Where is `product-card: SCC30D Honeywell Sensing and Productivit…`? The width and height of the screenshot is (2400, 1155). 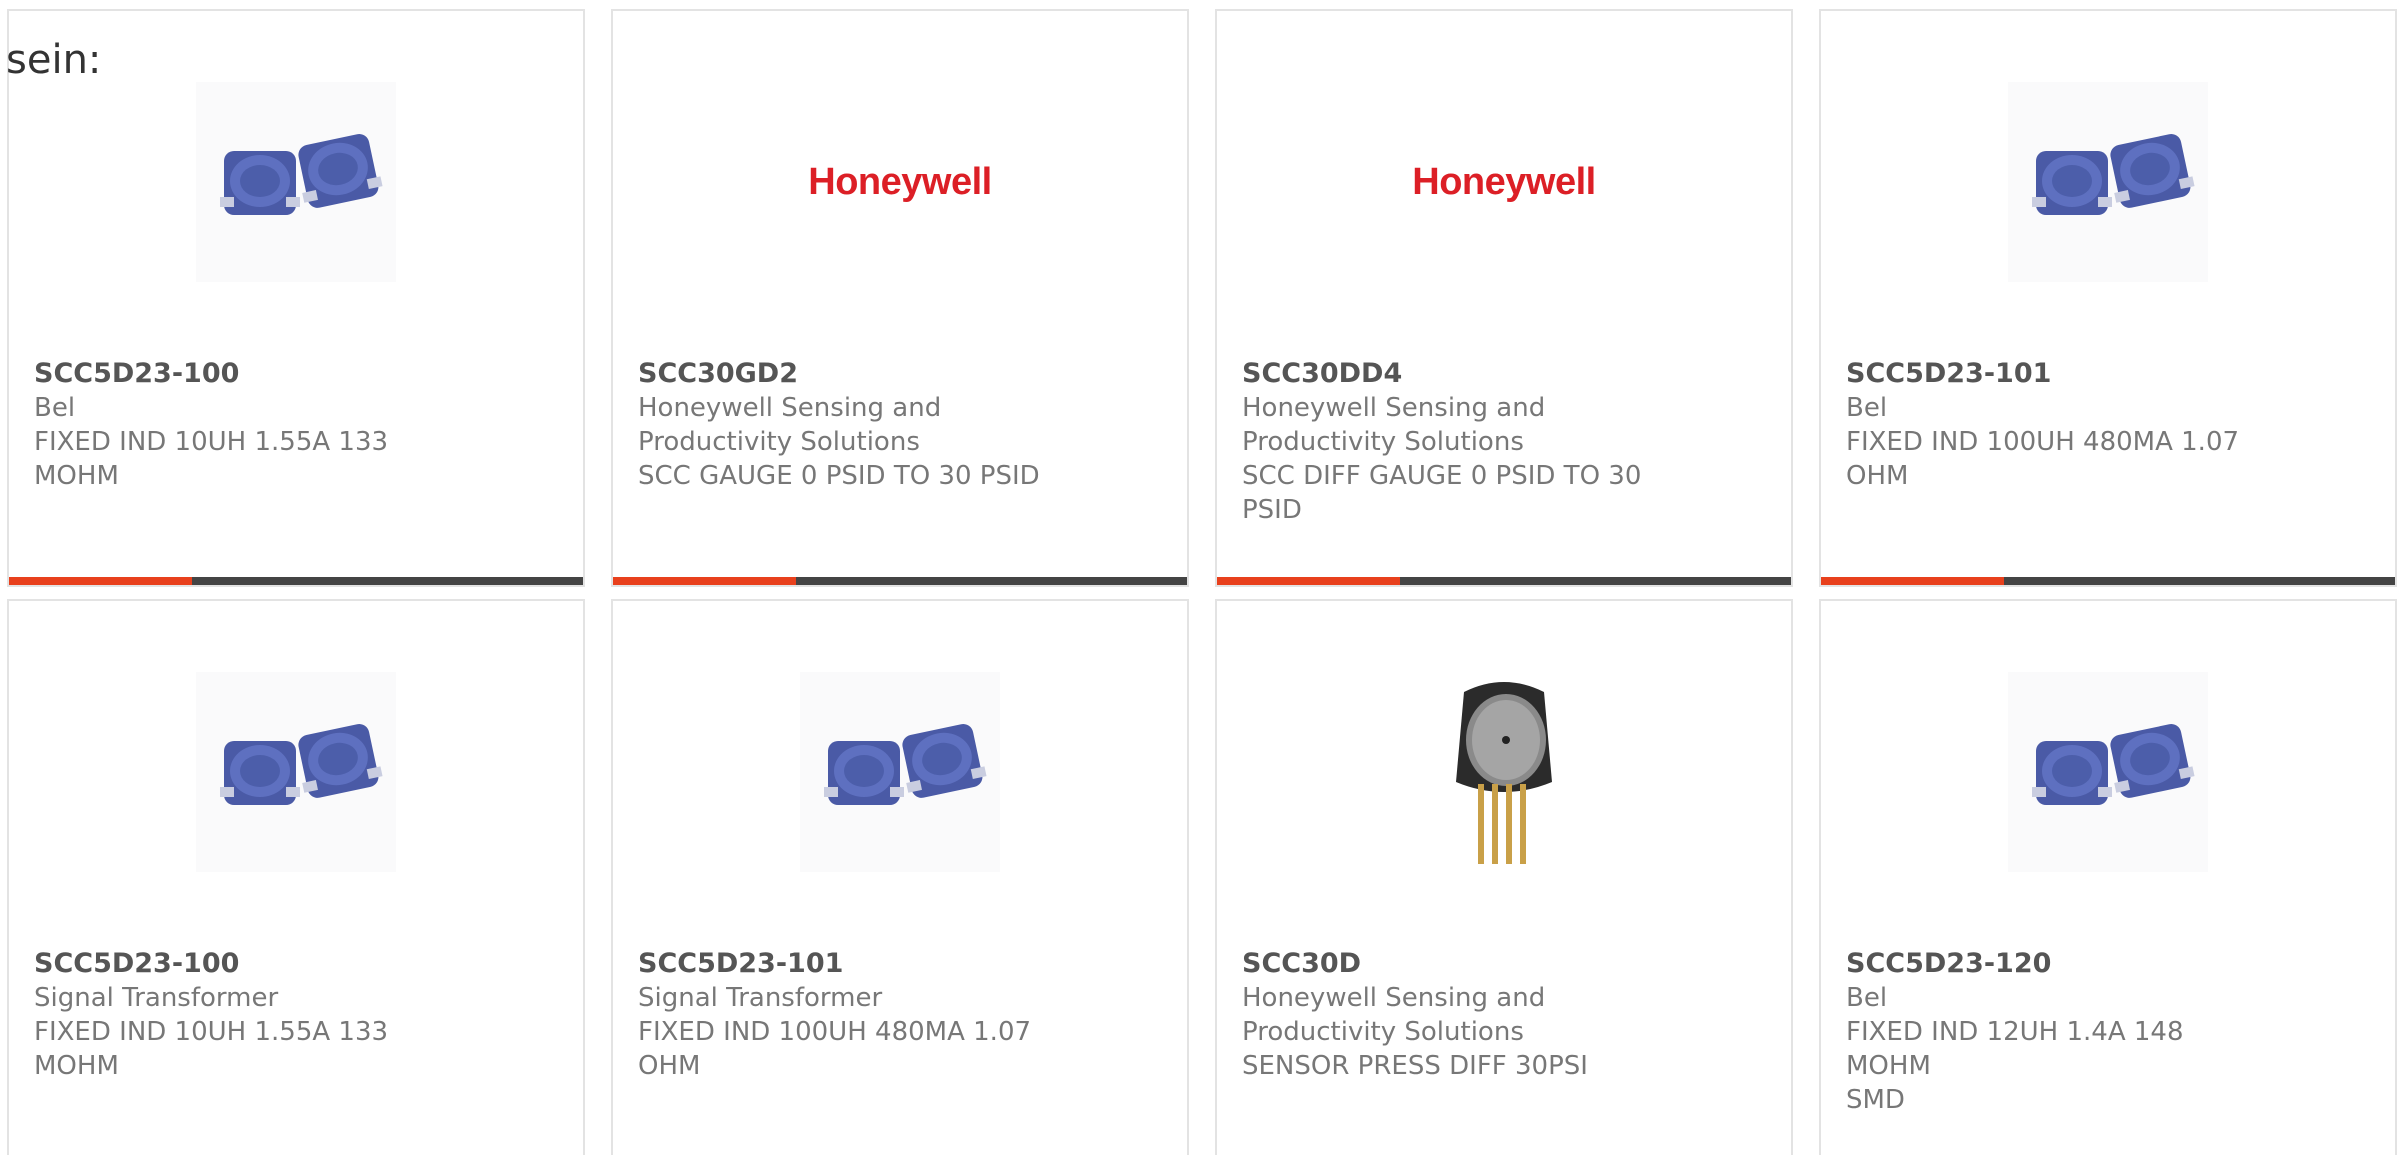
product-card: SCC30D Honeywell Sensing and Productivit… is located at coordinates (1504, 877).